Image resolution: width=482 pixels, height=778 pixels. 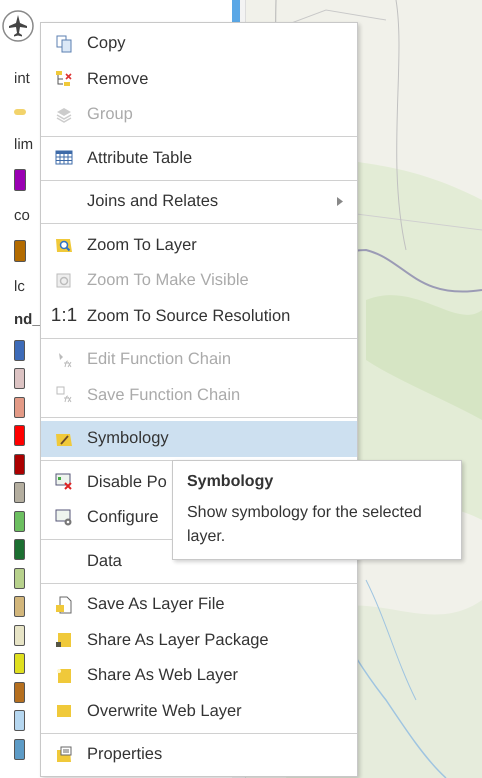 I want to click on ratio-glyph: 1:1, so click(x=64, y=316).